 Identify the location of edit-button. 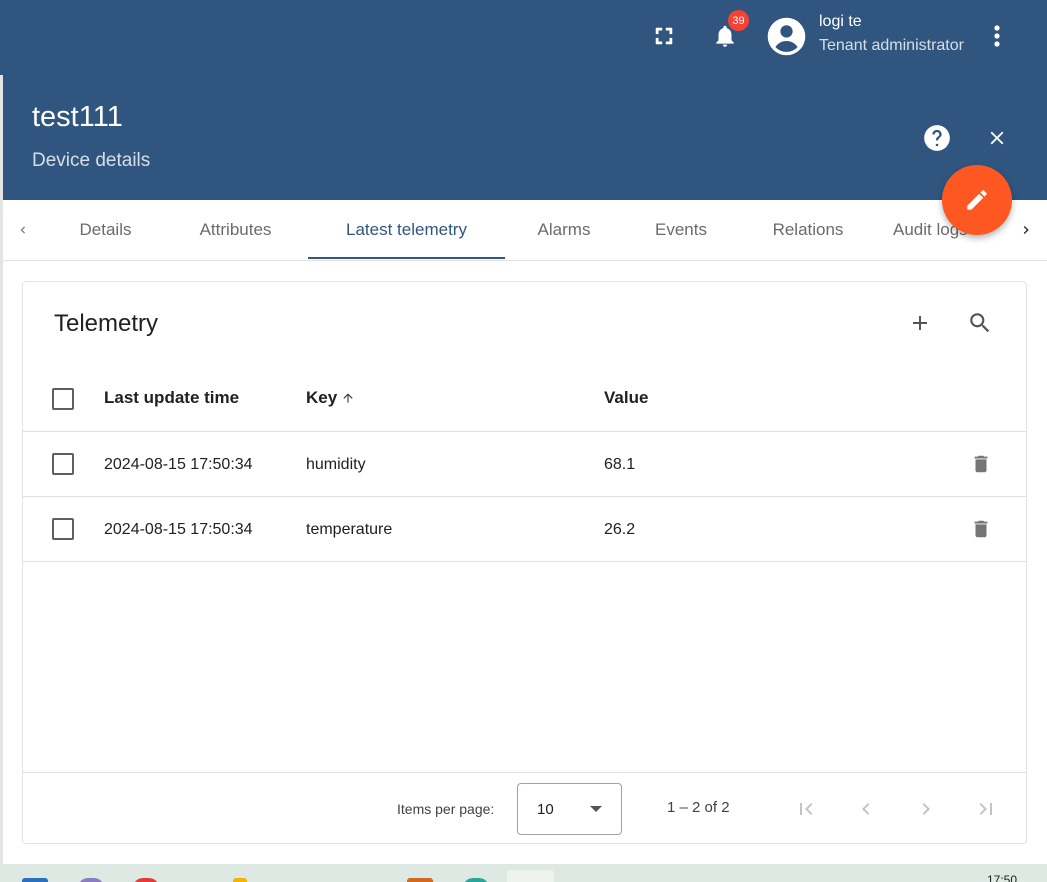
(977, 200).